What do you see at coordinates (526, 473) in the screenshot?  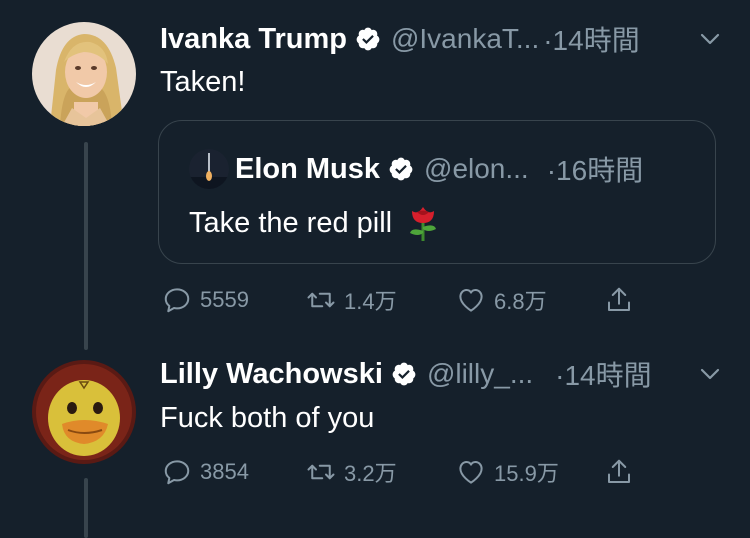 I see `like-count: 15.9万` at bounding box center [526, 473].